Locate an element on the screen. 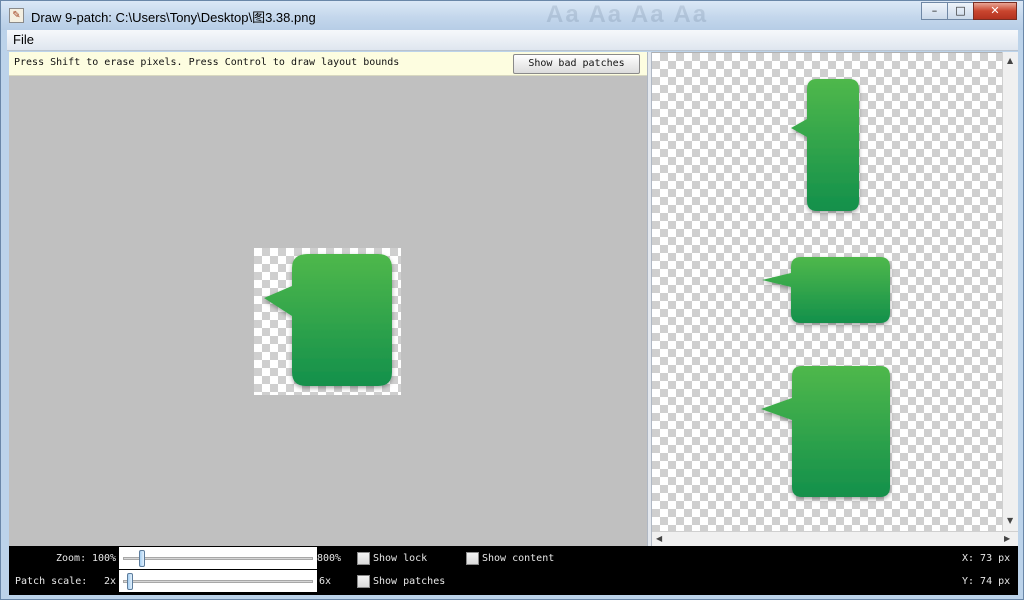 The width and height of the screenshot is (1024, 600). window-controls: – □ ✕ is located at coordinates (969, 11).